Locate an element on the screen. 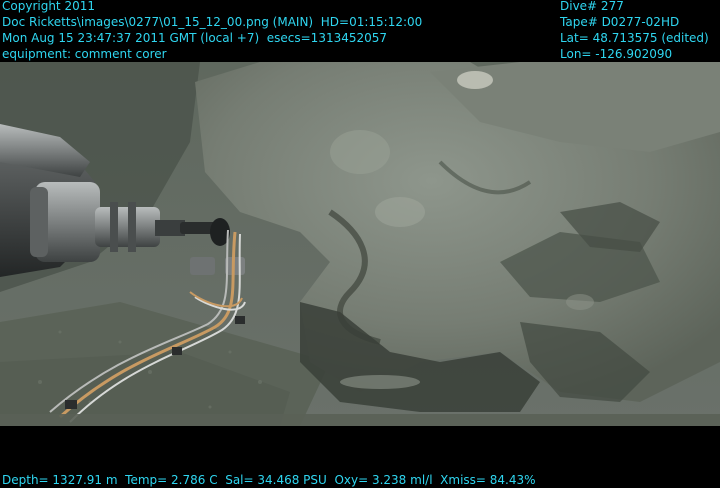  latitude-text: Lat= 48.713575 (edited) is located at coordinates (634, 38).